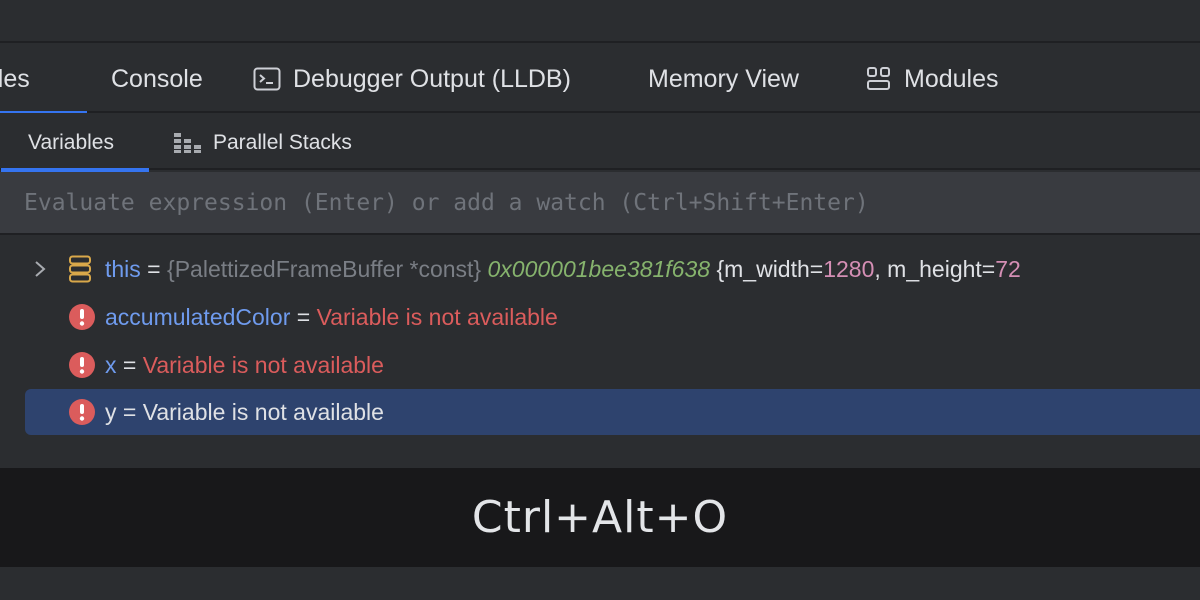  I want to click on variable-text: x = Variable is not available, so click(244, 365).